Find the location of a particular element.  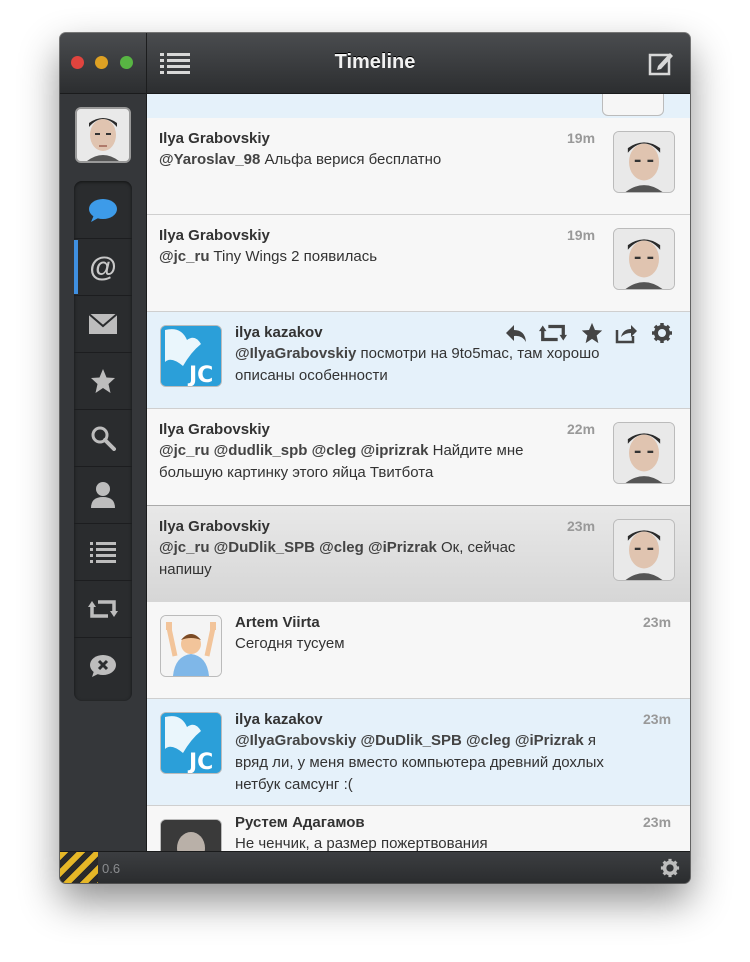

tweet-item: Artem Viirta 23m Сегодня тусуем is located at coordinates (418, 650).